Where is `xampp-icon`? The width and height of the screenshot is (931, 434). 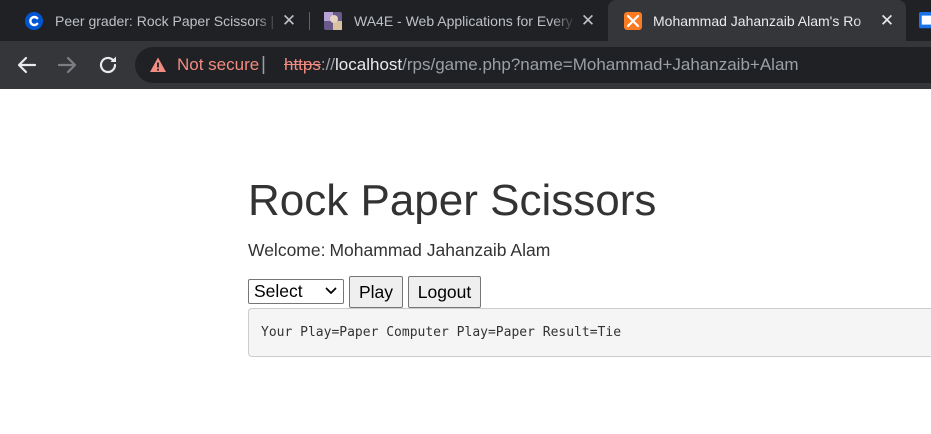 xampp-icon is located at coordinates (633, 21).